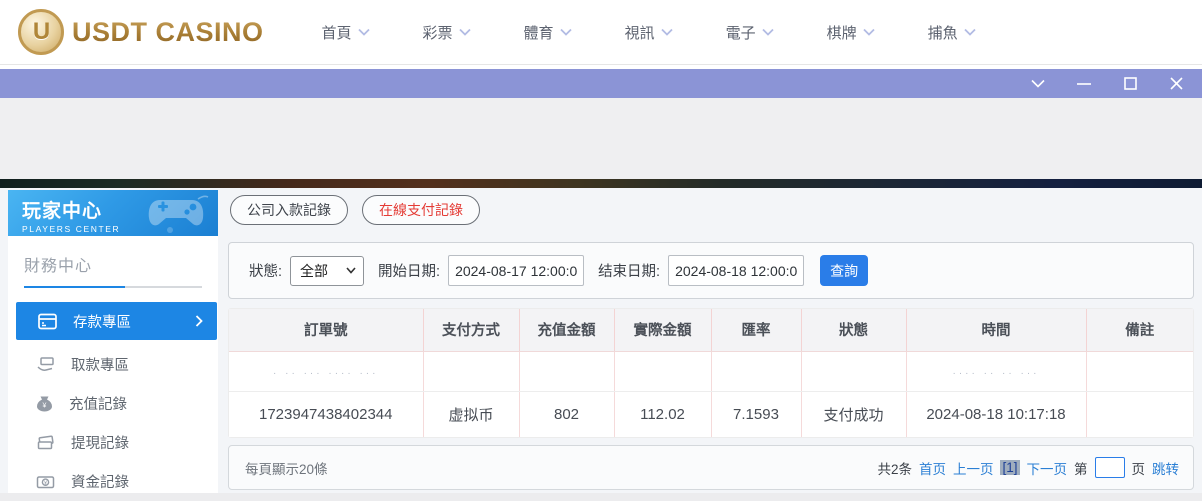 The width and height of the screenshot is (1202, 501). What do you see at coordinates (1038, 84) in the screenshot?
I see `chevron-down-button` at bounding box center [1038, 84].